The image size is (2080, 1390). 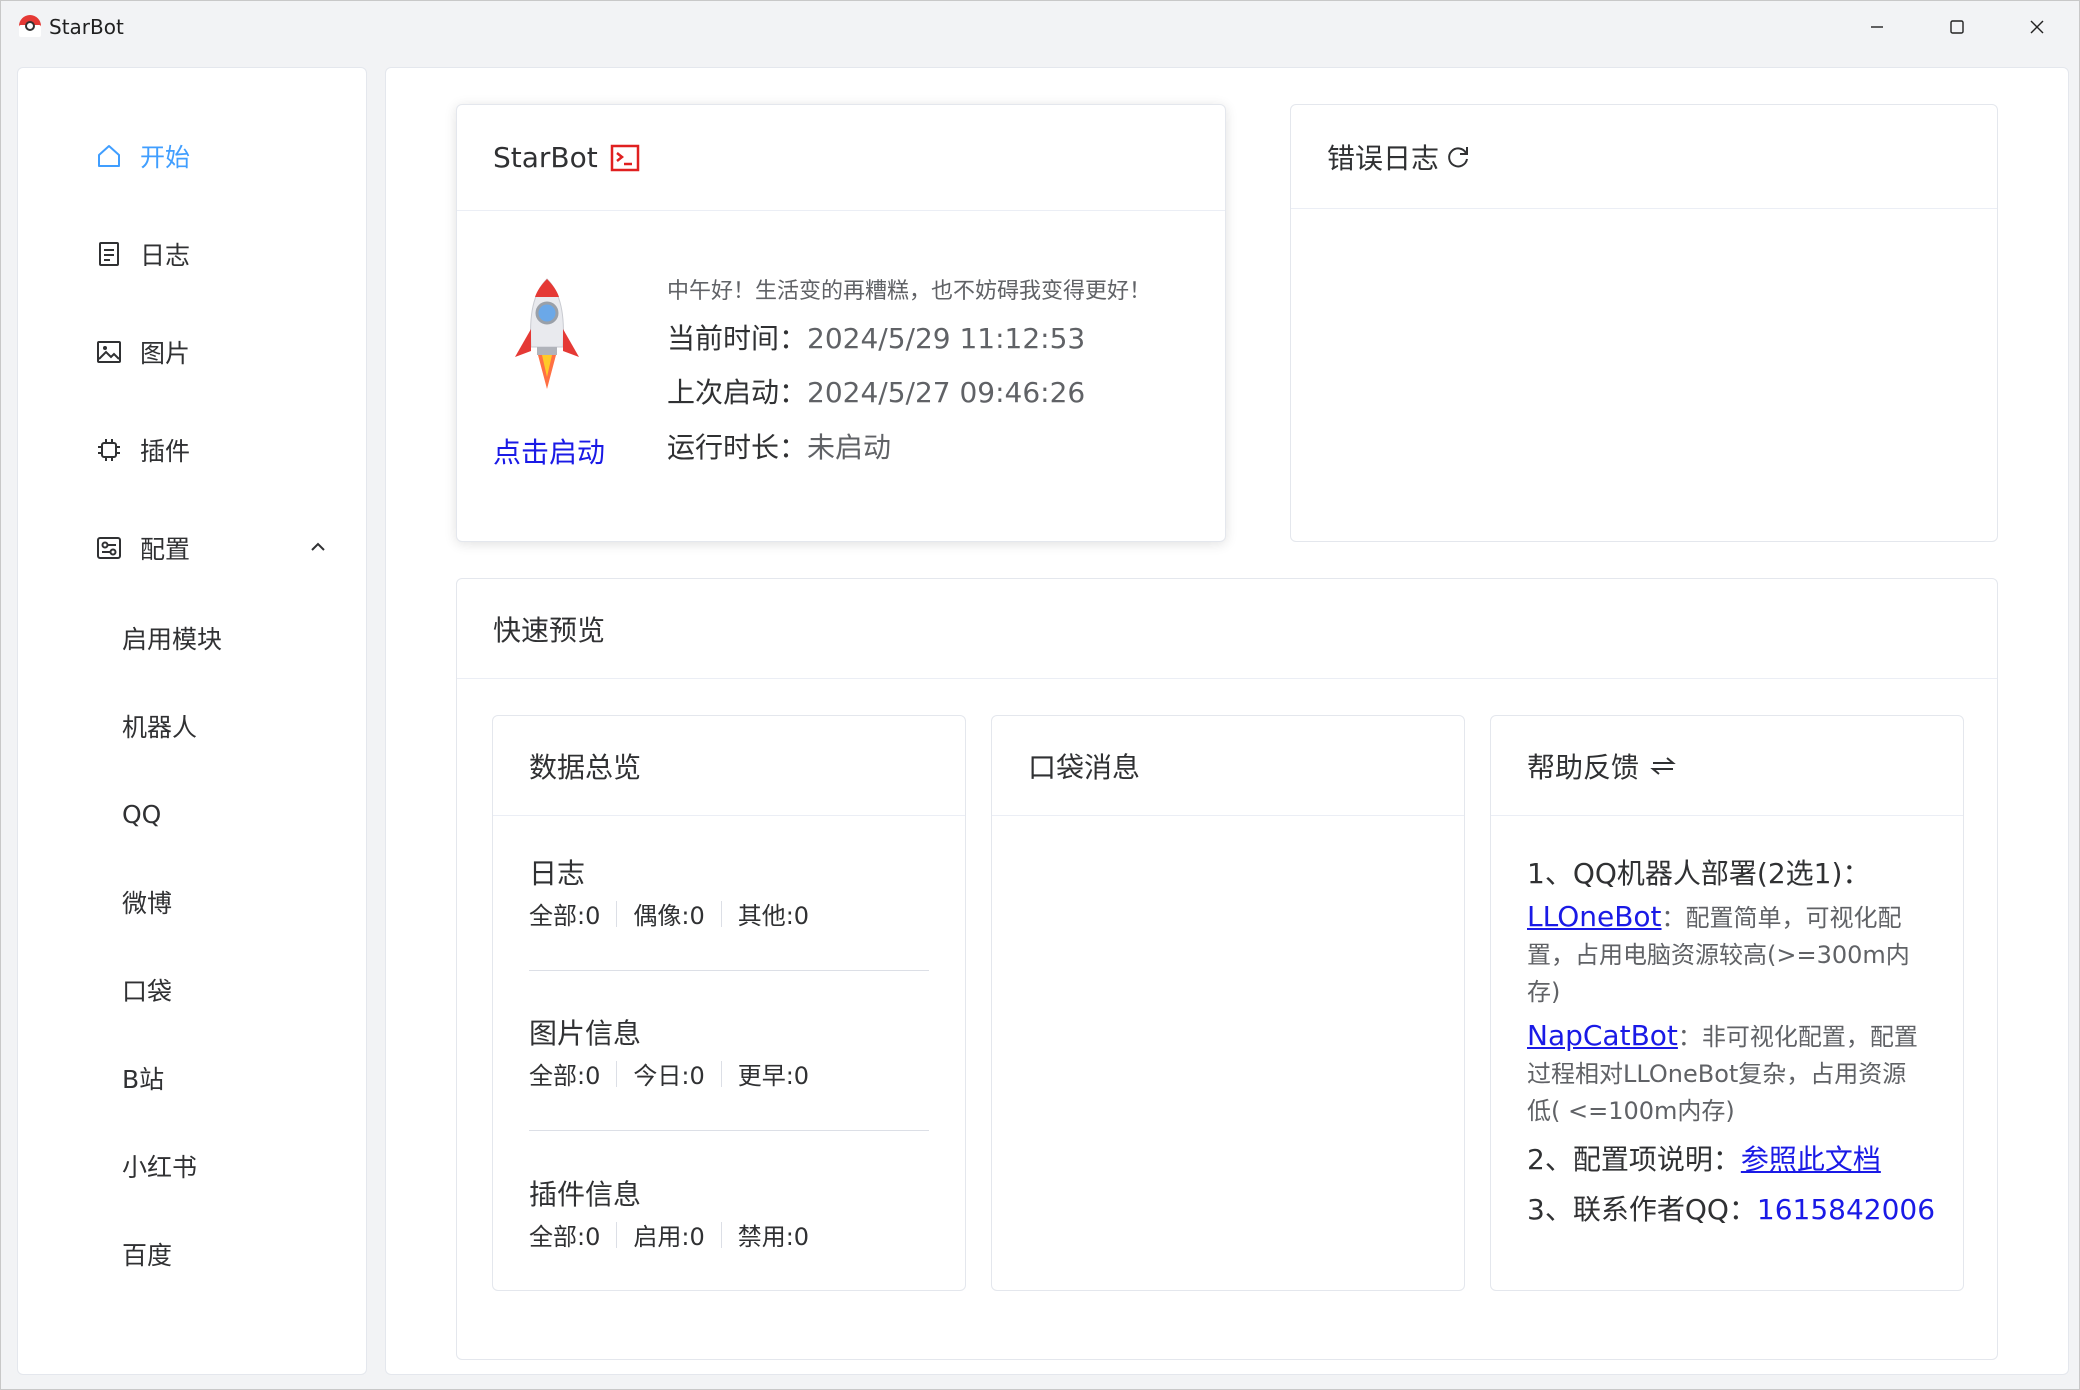 What do you see at coordinates (773, 1076) in the screenshot?
I see `stat-value: 更早:0` at bounding box center [773, 1076].